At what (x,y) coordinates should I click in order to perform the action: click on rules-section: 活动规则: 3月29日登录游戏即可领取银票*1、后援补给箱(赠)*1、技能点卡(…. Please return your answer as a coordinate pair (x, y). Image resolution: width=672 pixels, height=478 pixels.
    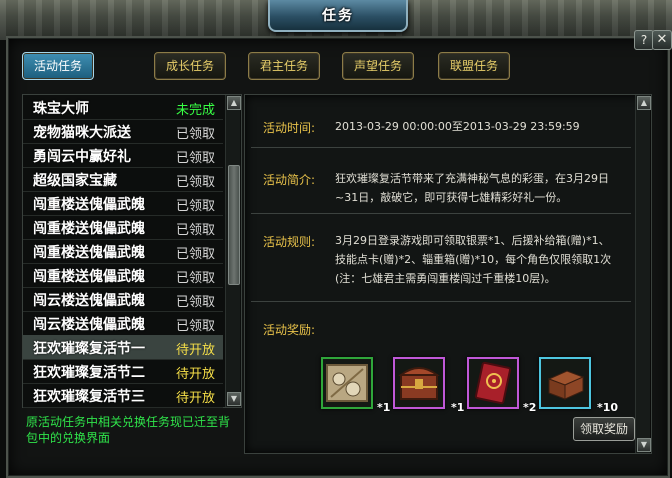
    Looking at the image, I should click on (441, 257).